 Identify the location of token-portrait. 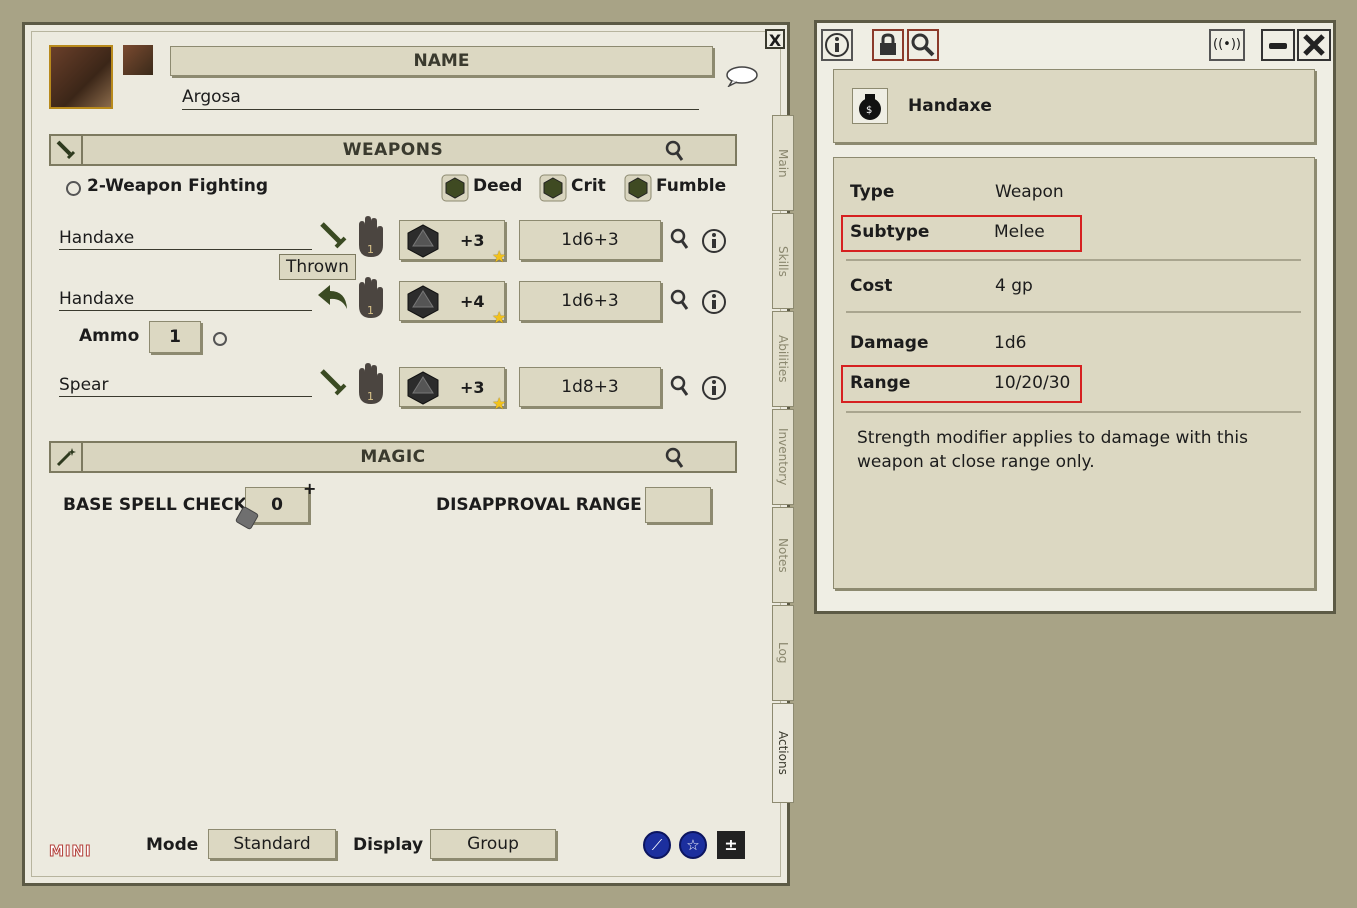
(138, 60).